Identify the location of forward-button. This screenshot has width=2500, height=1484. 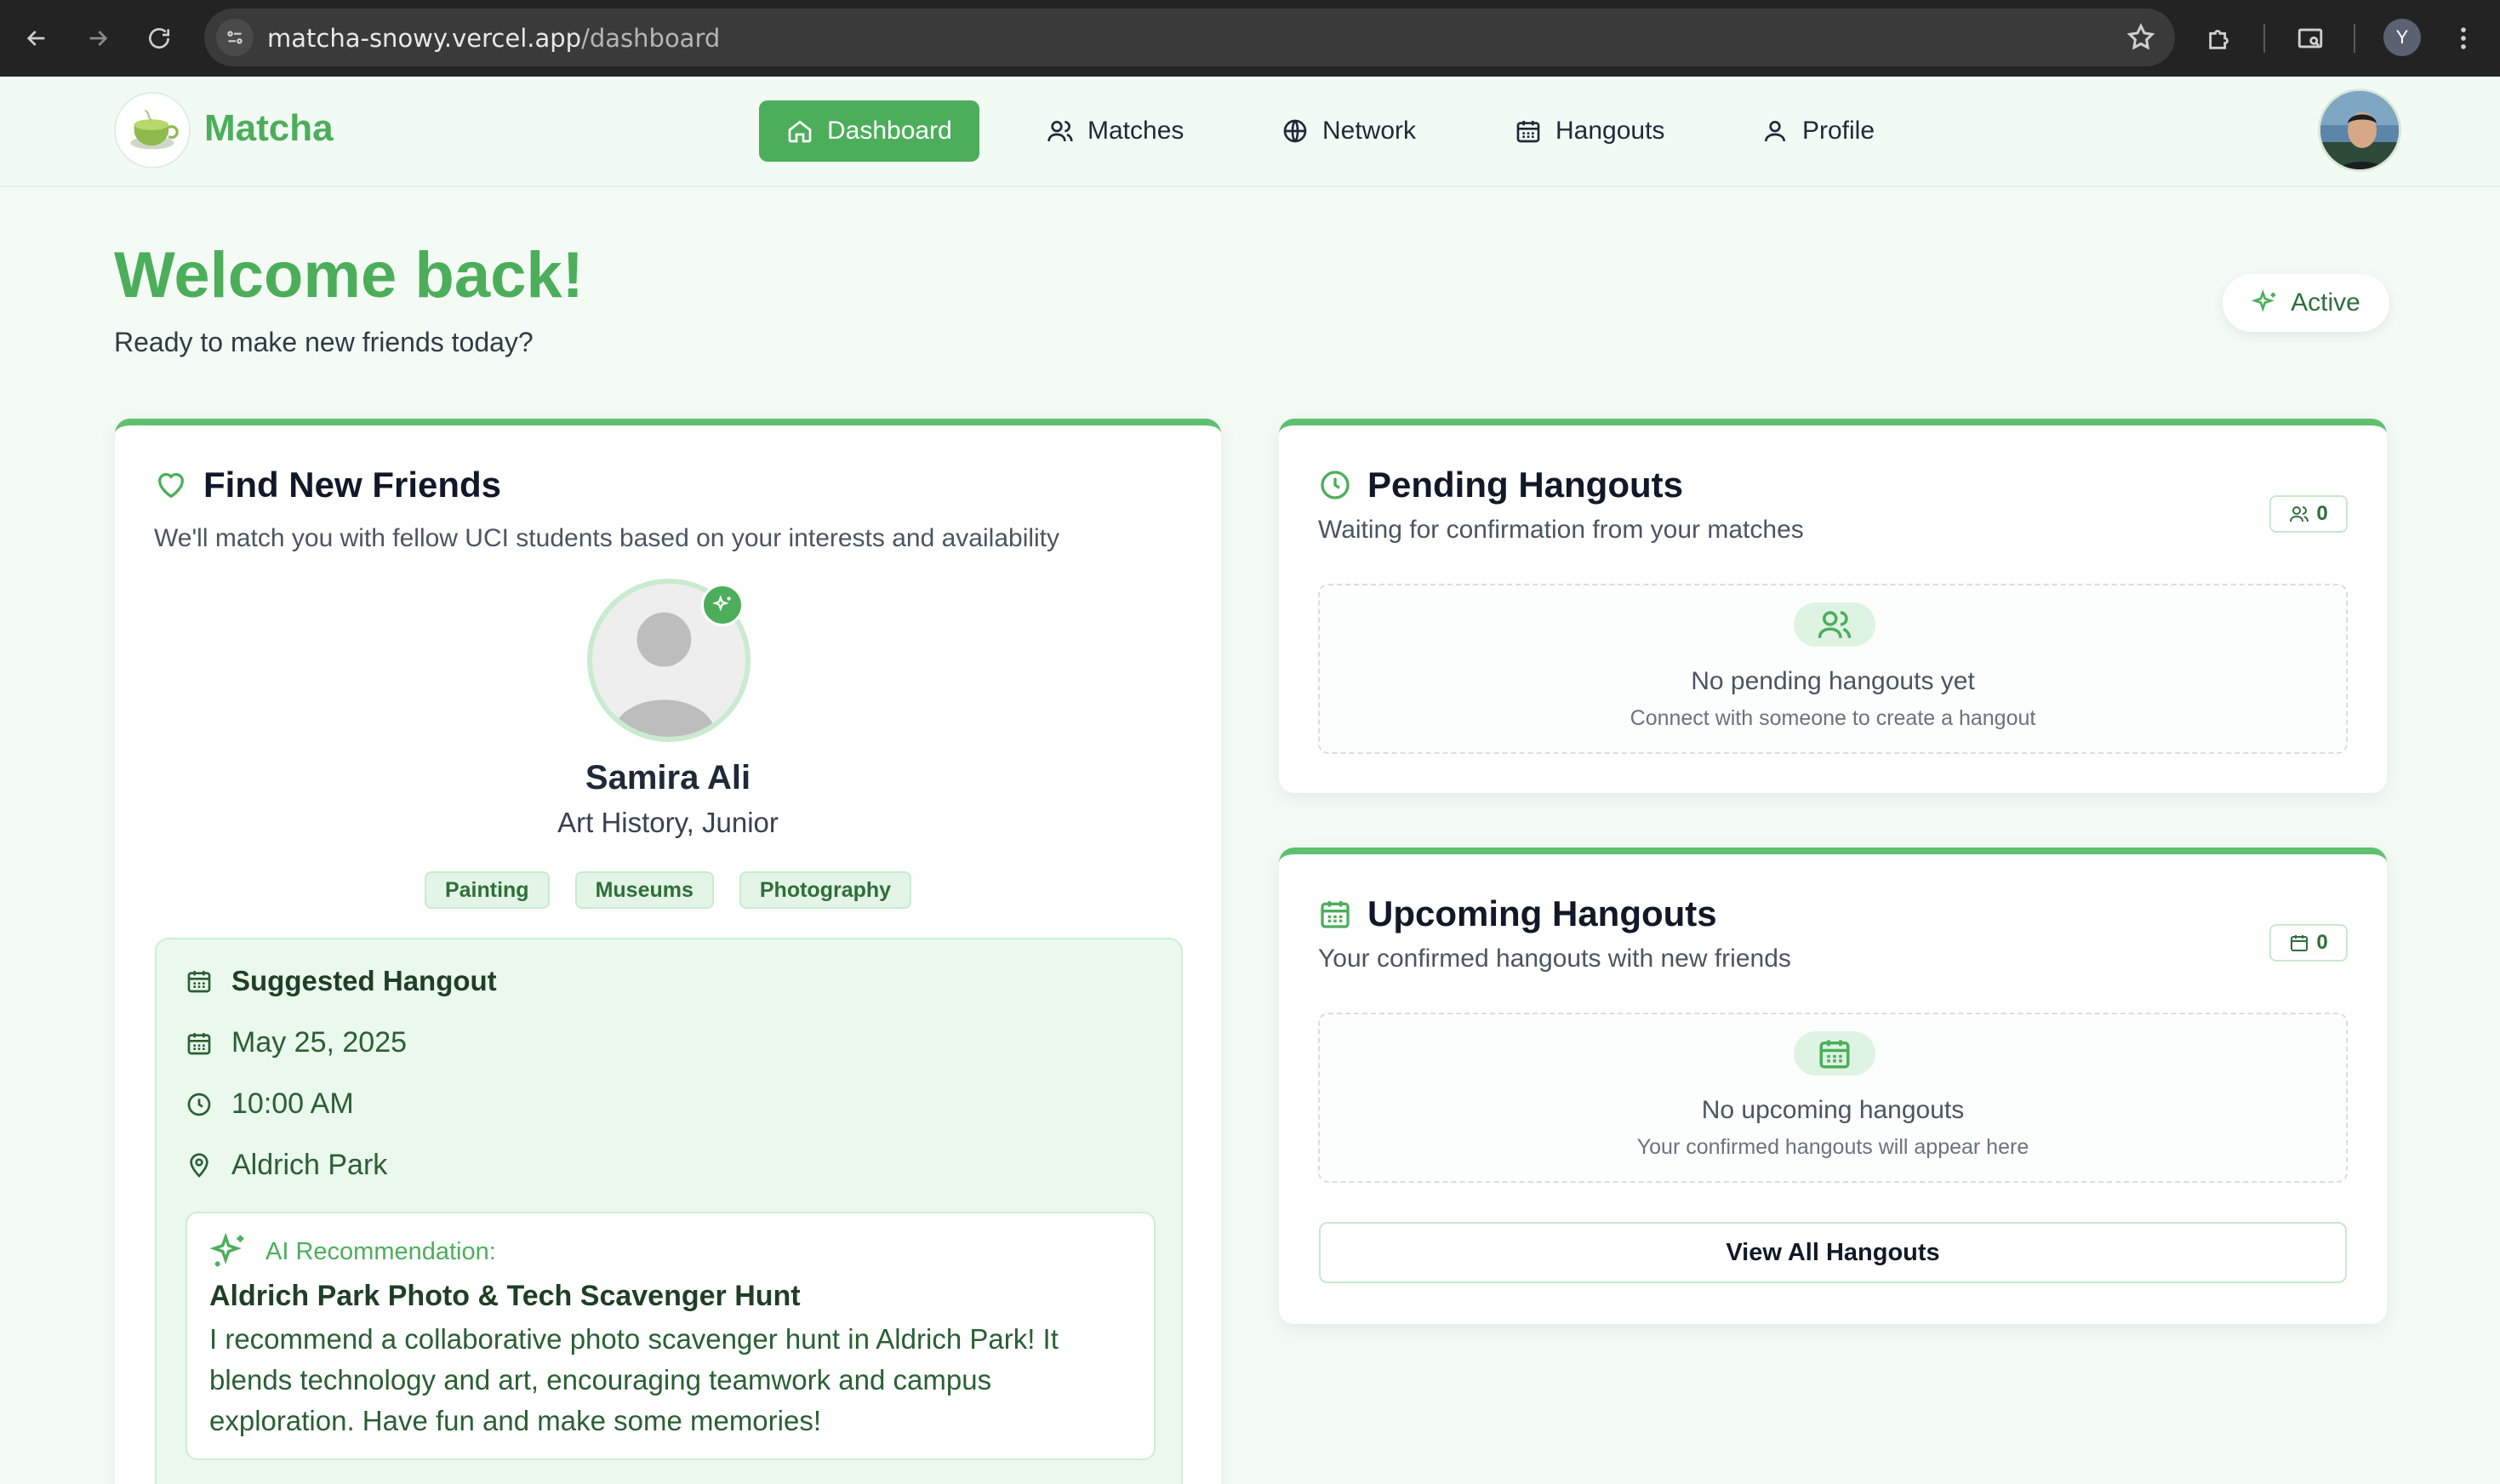
(98, 38).